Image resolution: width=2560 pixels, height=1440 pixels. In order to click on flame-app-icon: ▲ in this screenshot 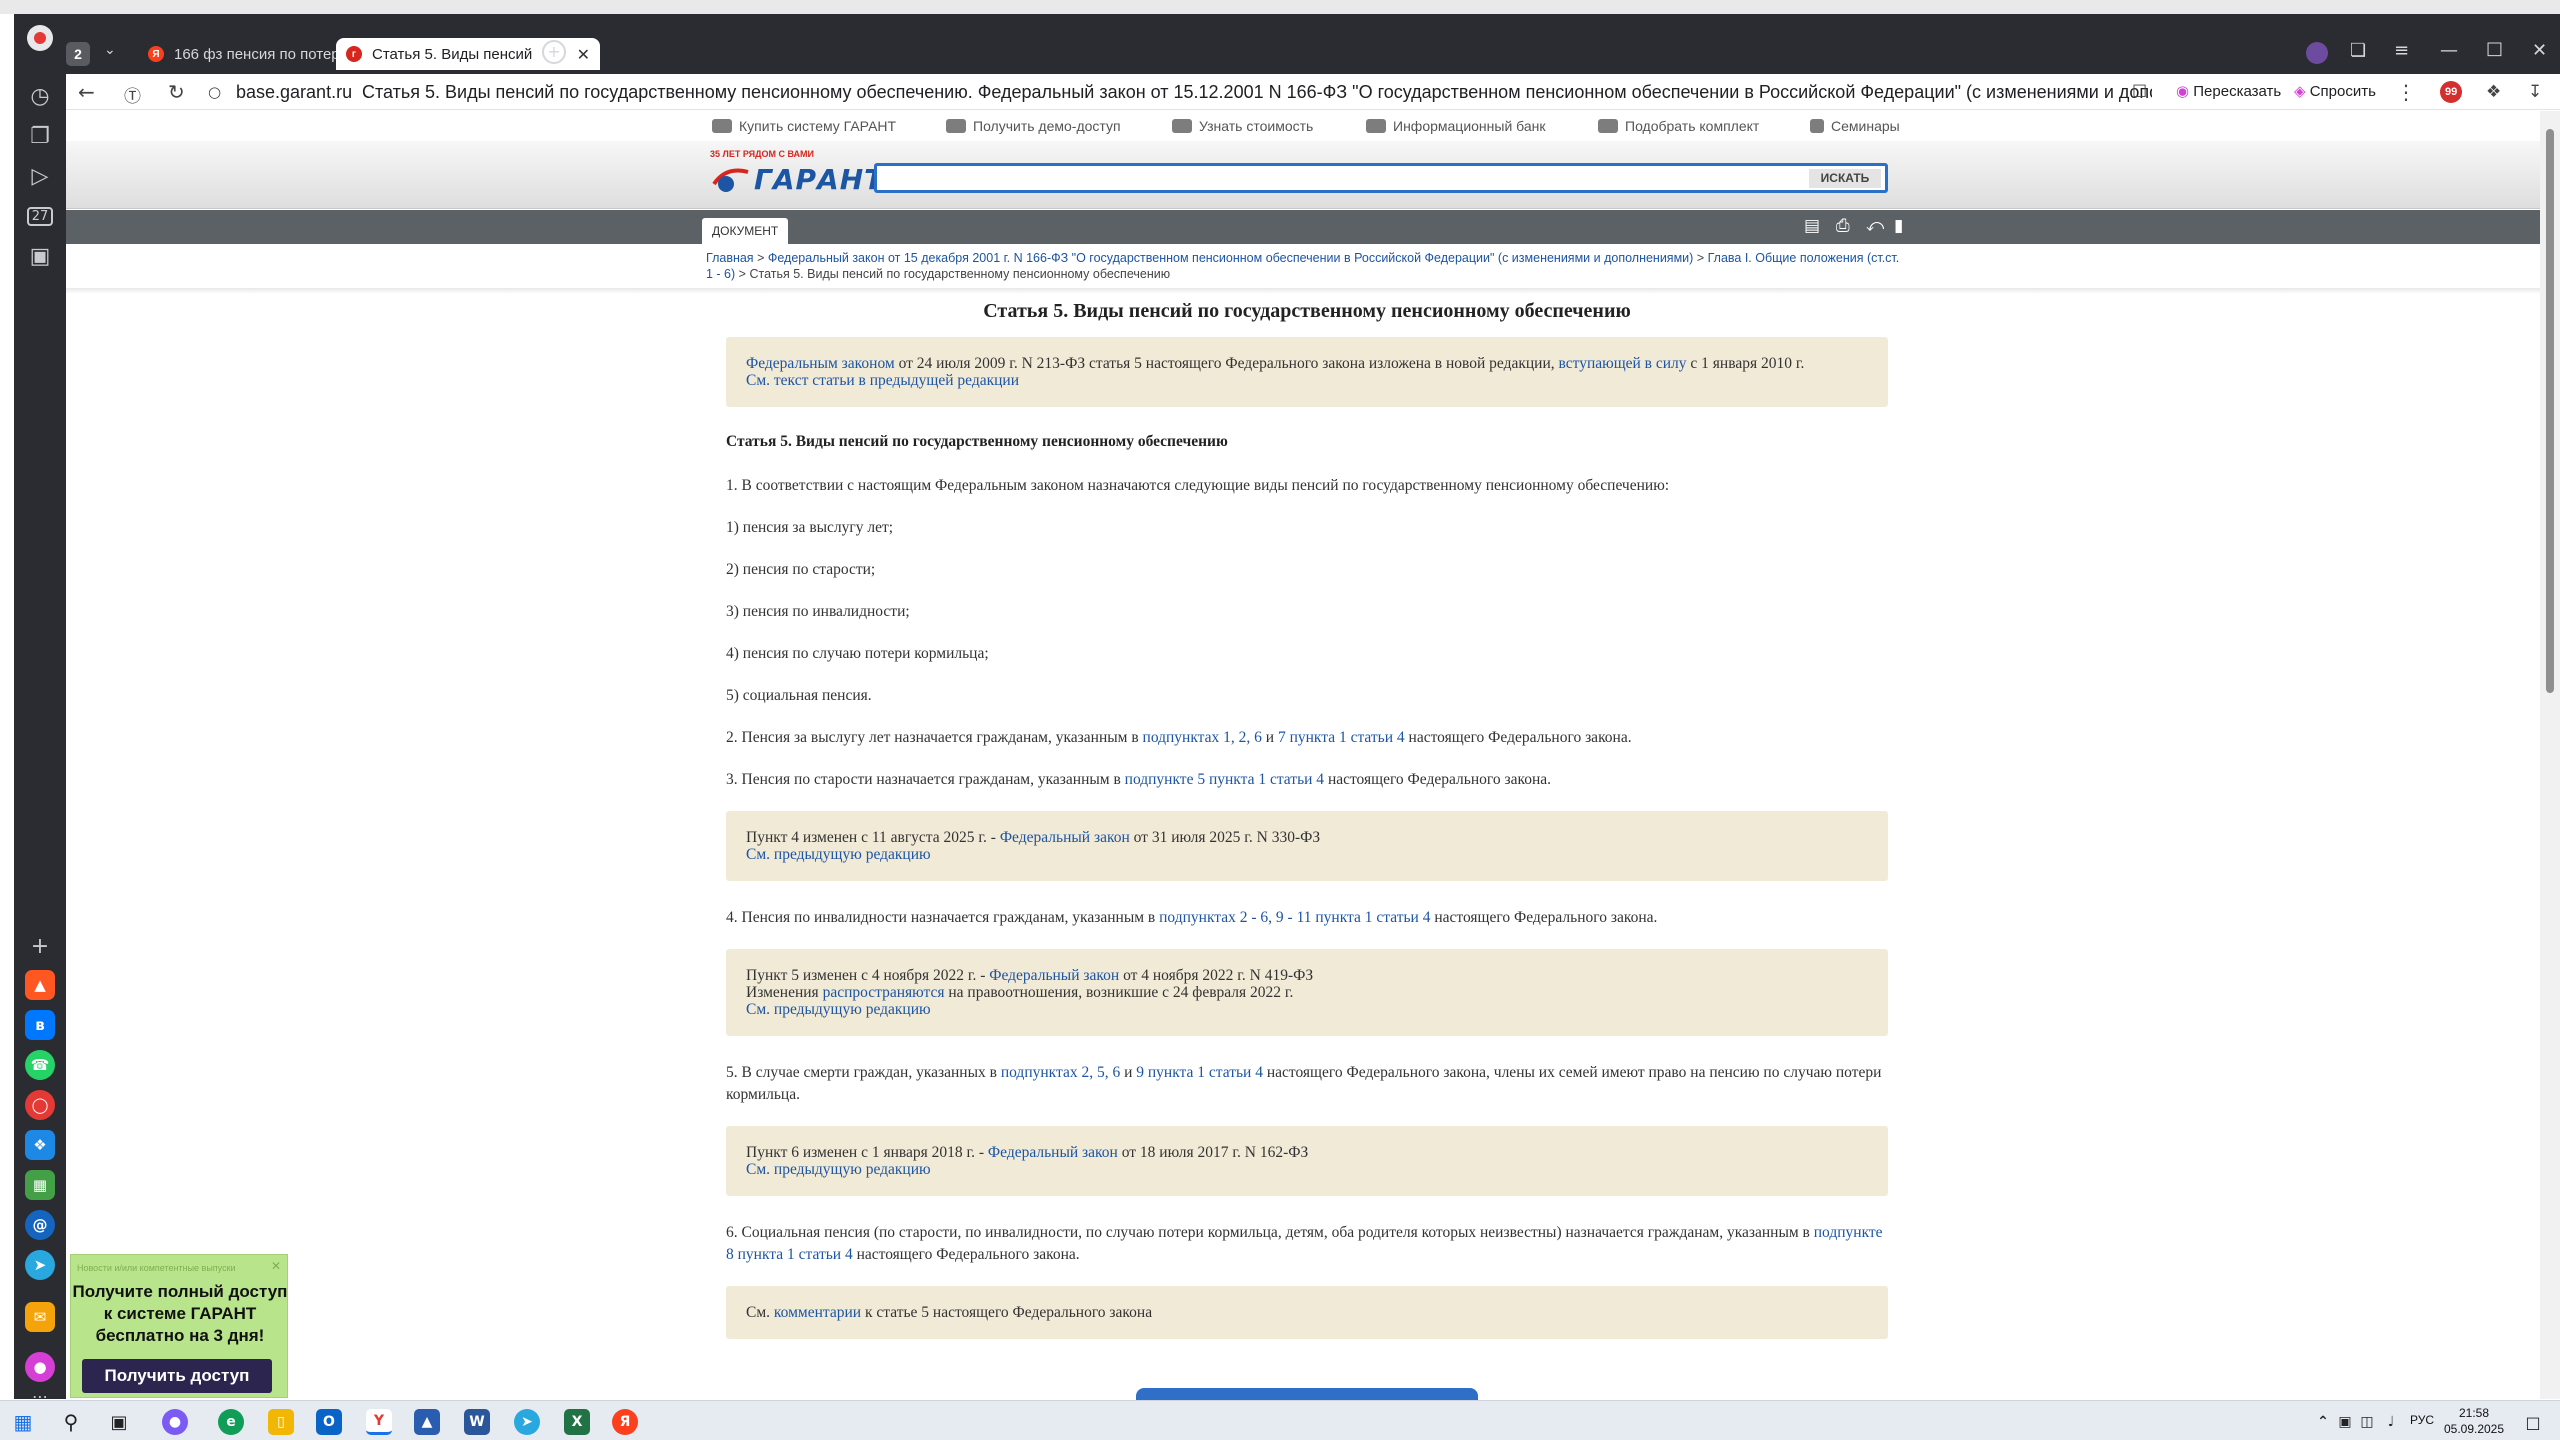, I will do `click(40, 985)`.